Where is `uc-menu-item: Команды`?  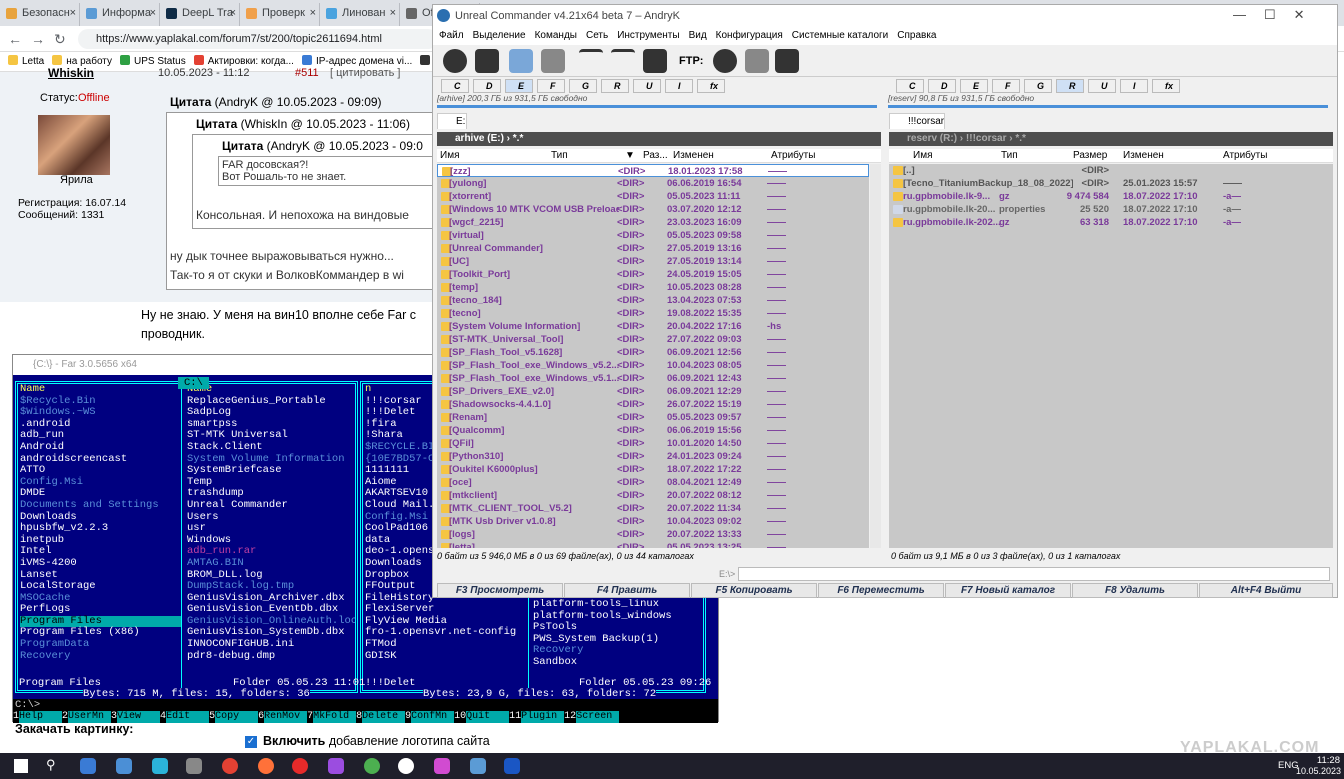
uc-menu-item: Команды is located at coordinates (556, 35).